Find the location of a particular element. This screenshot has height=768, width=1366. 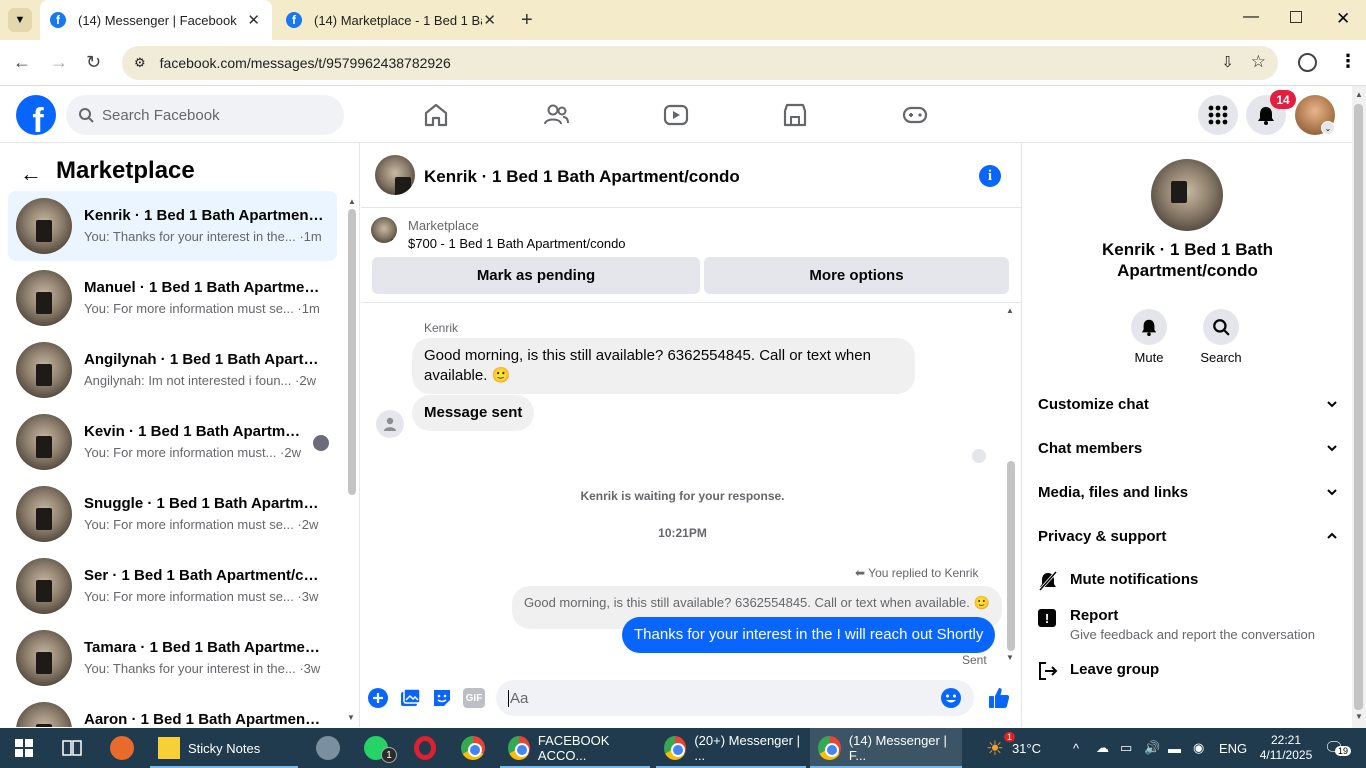

info-icon: i is located at coordinates (990, 176).